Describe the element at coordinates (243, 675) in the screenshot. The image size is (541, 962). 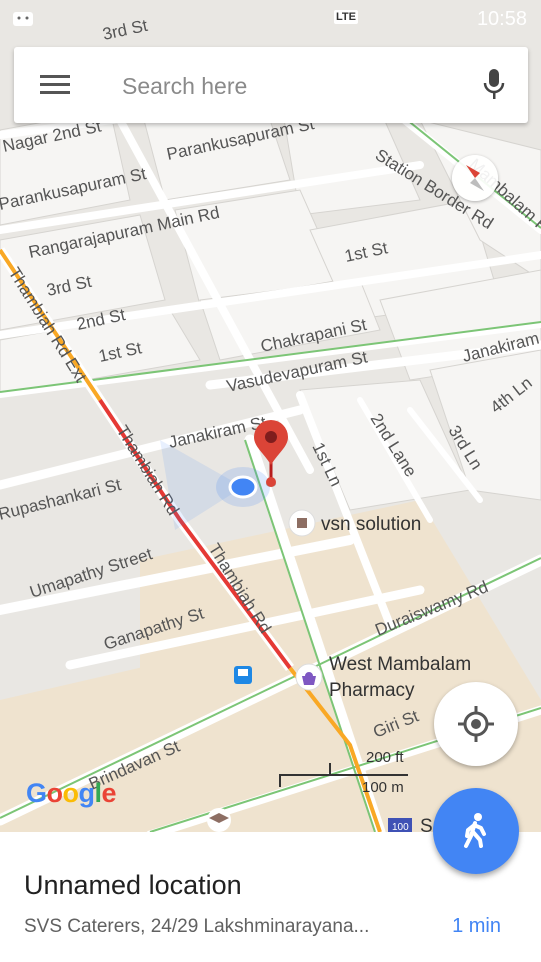
I see `bus-stop-icon` at that location.